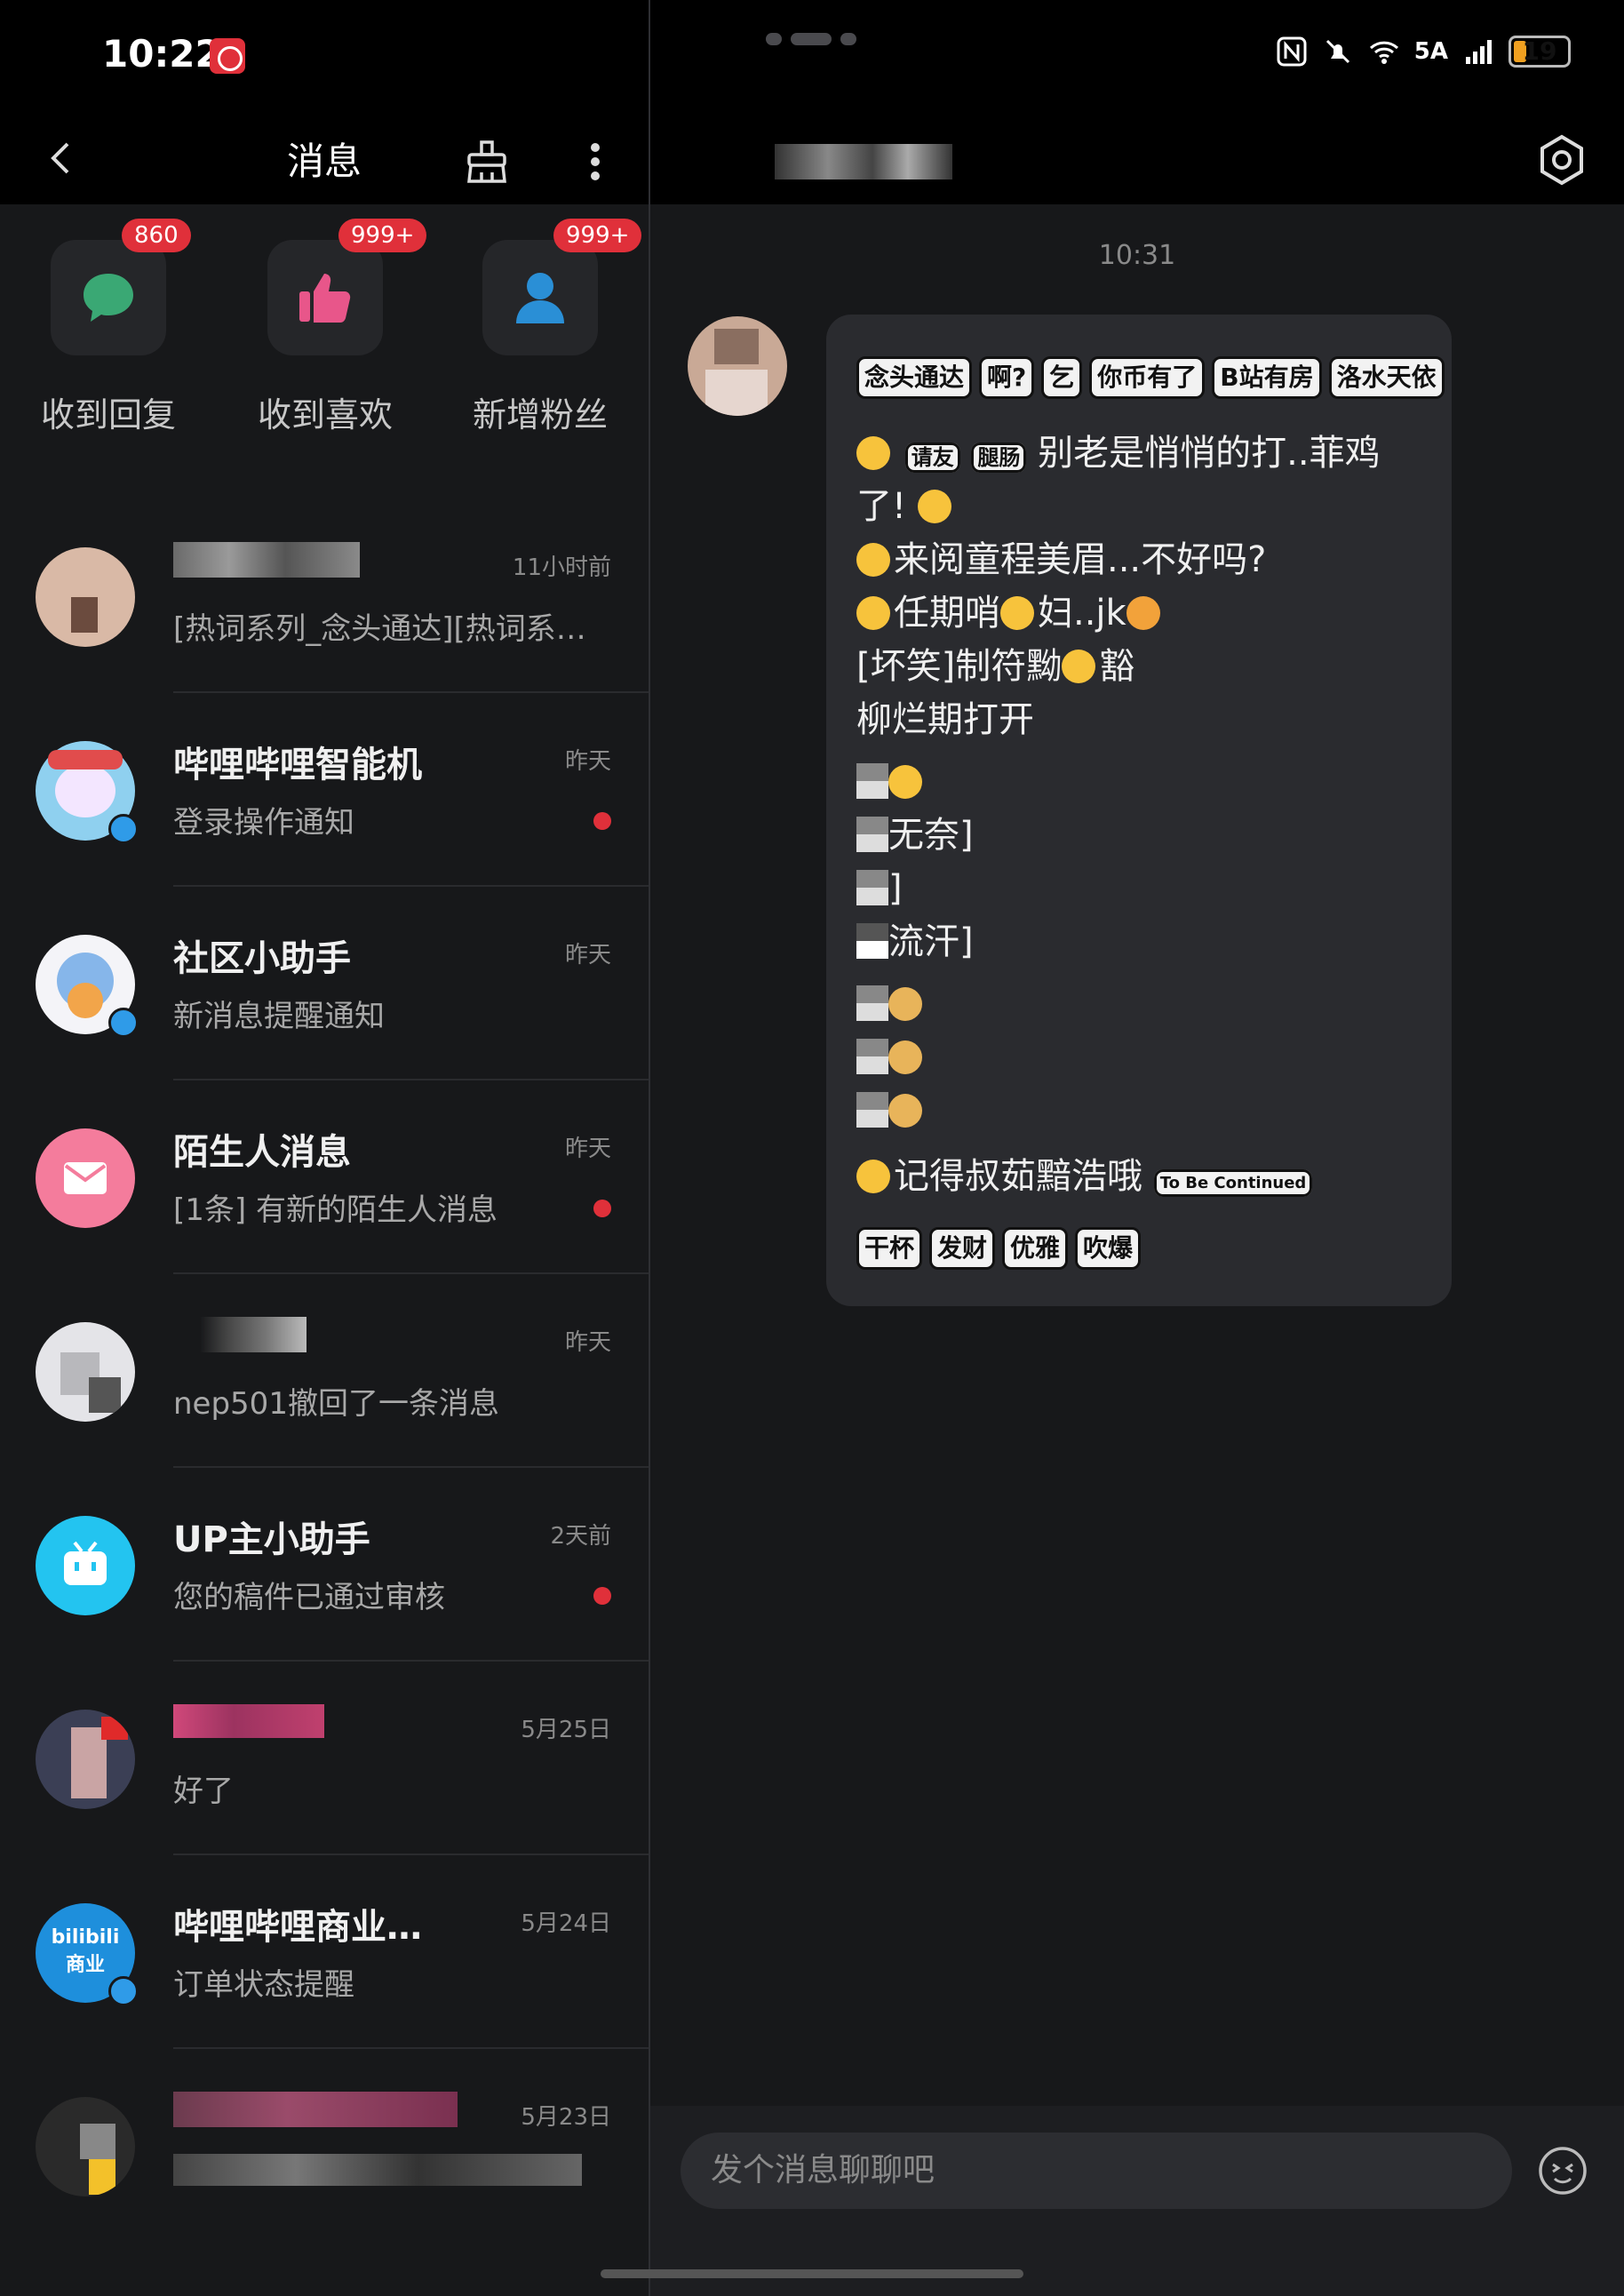  What do you see at coordinates (815, 41) in the screenshot?
I see `multitask-dots-icon` at bounding box center [815, 41].